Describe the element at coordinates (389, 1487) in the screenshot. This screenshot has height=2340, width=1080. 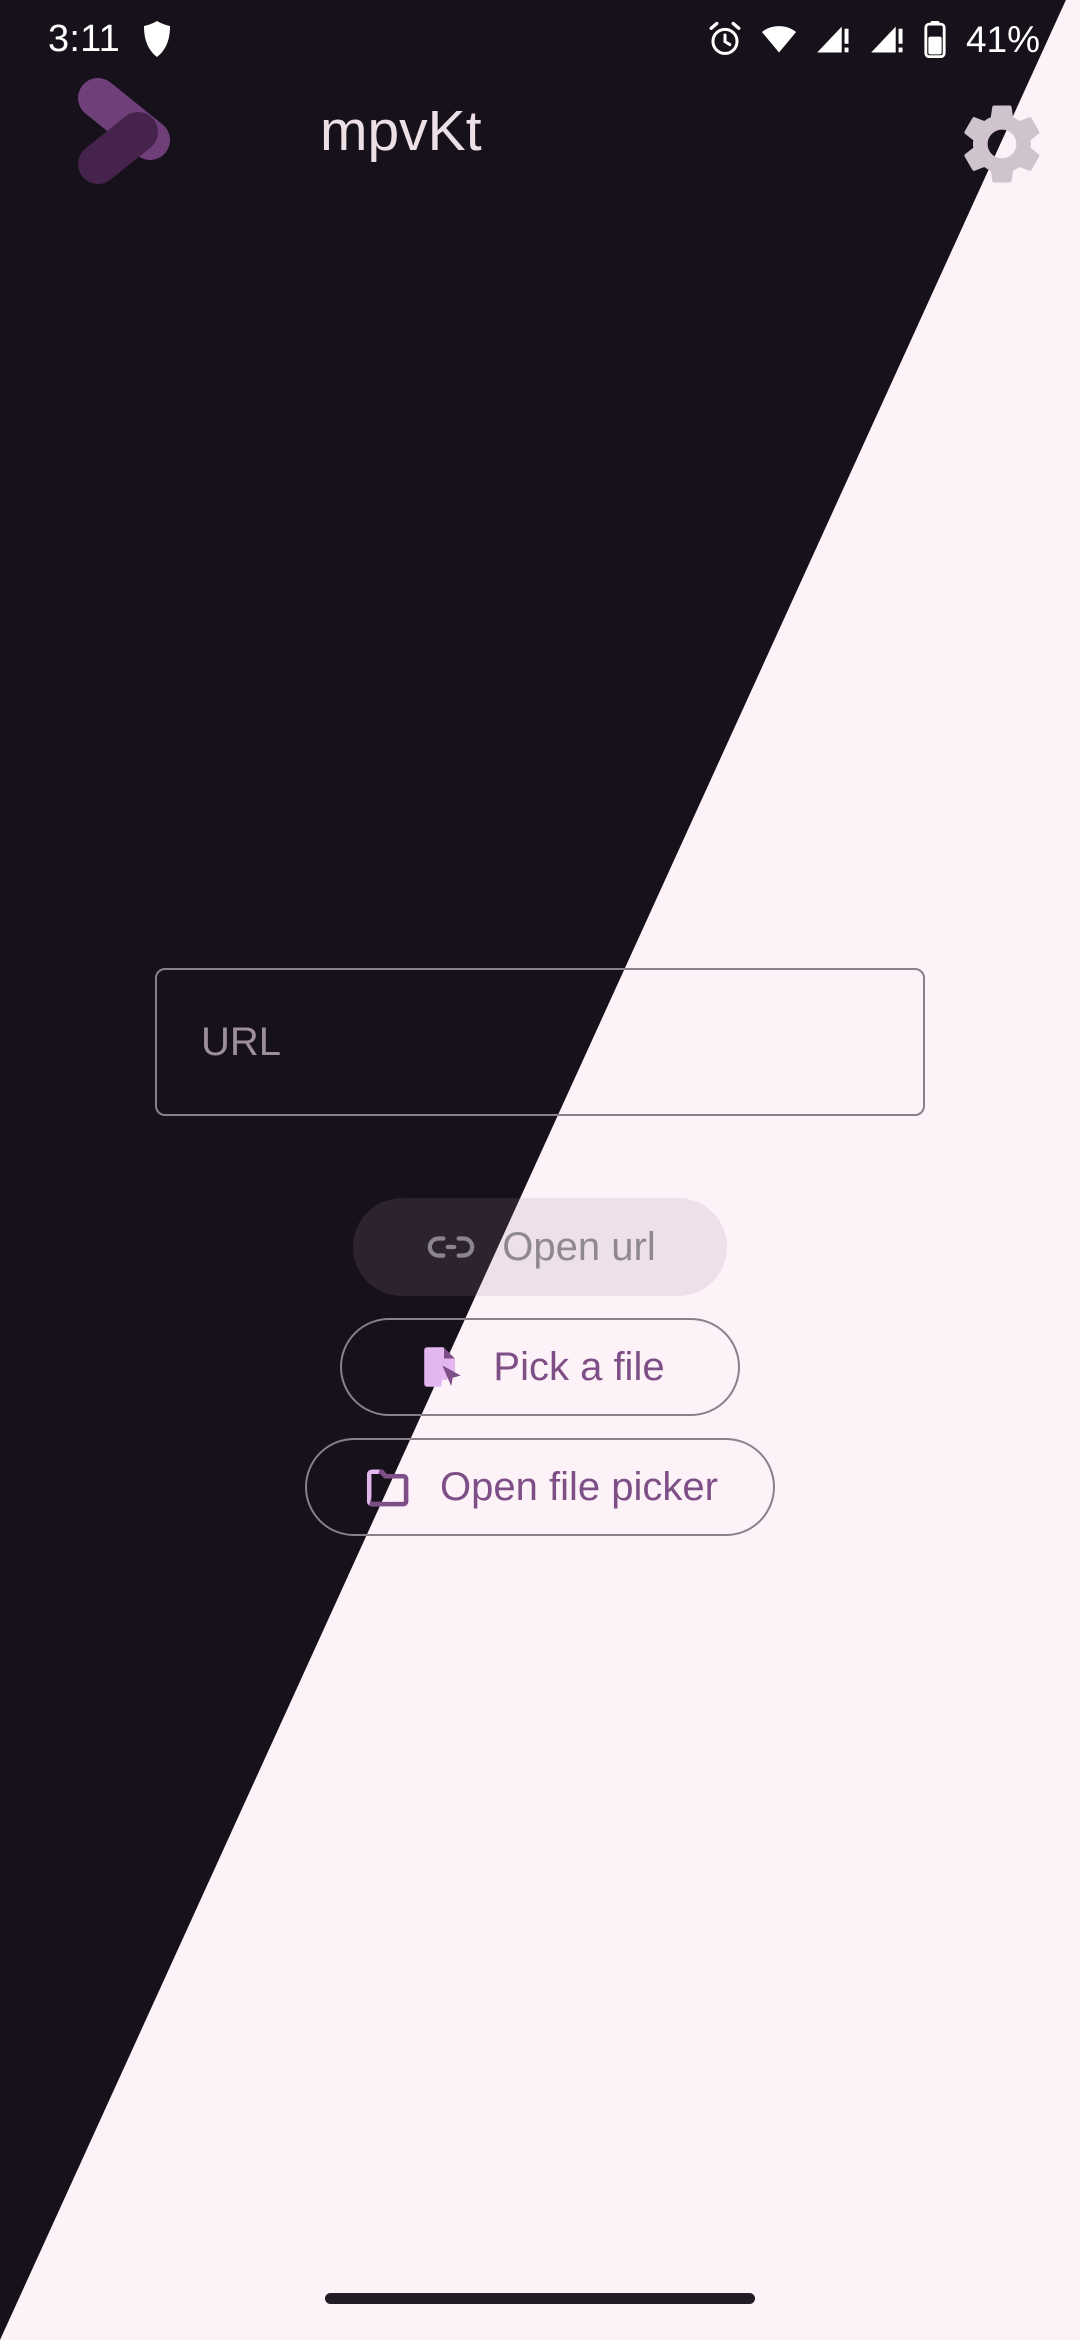
I see `folder-icon` at that location.